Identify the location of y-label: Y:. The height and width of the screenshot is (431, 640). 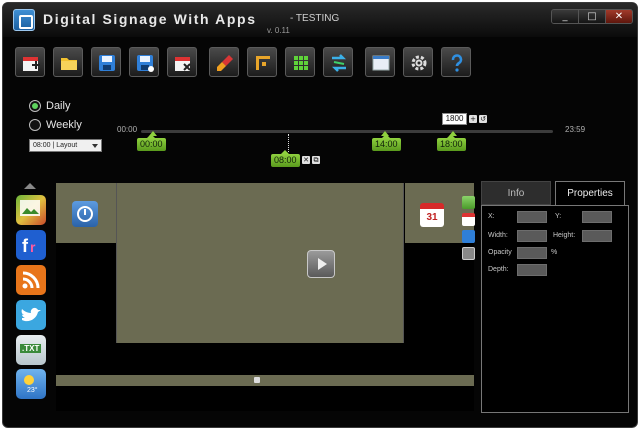
(558, 216).